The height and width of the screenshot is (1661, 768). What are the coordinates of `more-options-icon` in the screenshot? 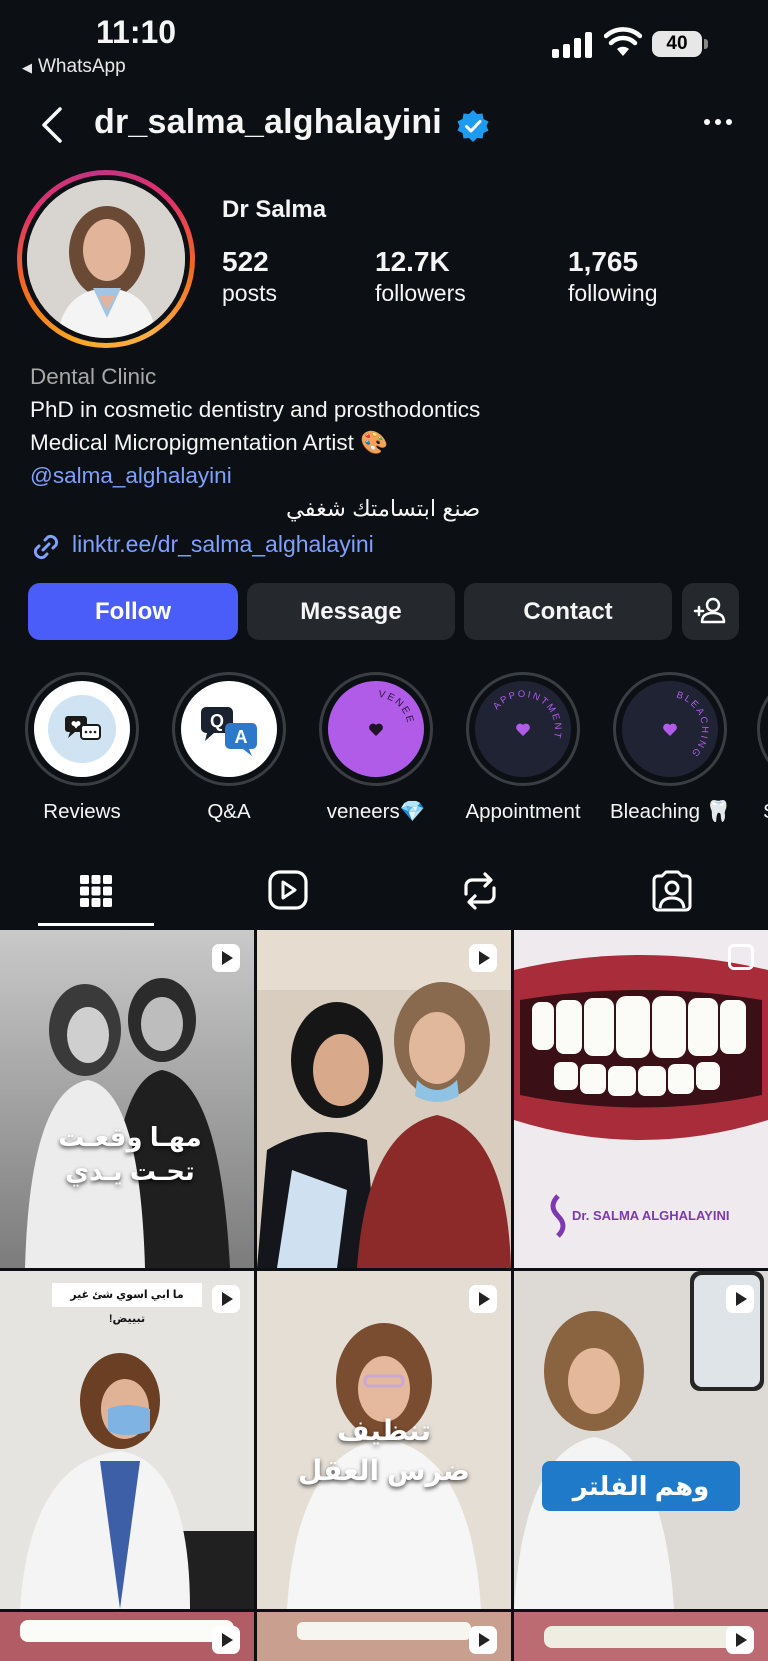 It's located at (718, 122).